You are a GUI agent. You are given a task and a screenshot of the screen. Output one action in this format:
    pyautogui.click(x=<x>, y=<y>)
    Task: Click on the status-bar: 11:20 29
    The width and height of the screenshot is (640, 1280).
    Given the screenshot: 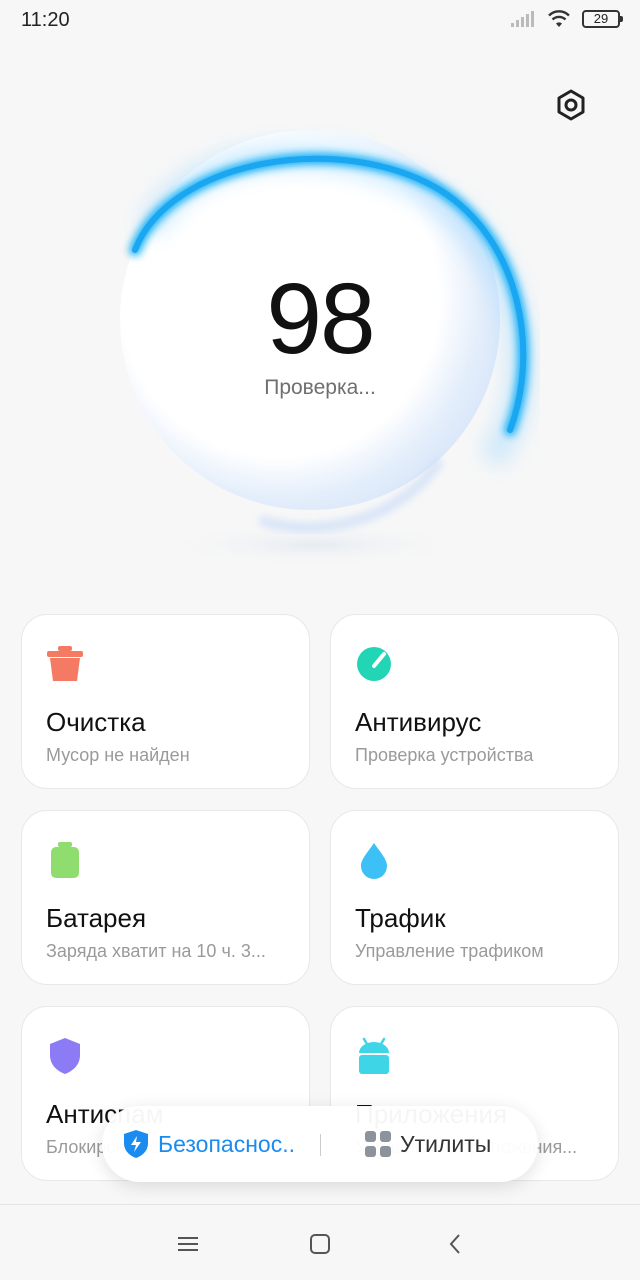 What is the action you would take?
    pyautogui.click(x=320, y=20)
    